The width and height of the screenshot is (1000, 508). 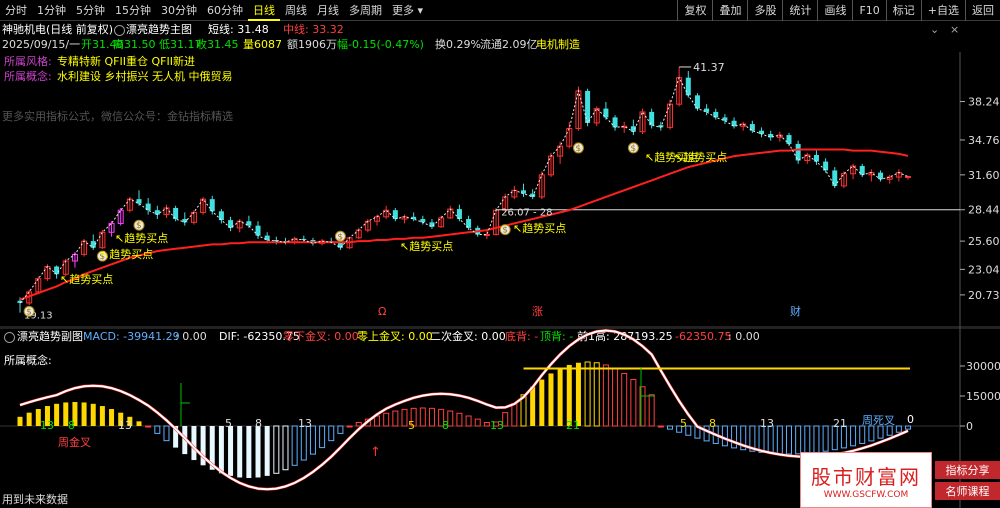 I want to click on tool-button-8: 返回, so click(x=982, y=10).